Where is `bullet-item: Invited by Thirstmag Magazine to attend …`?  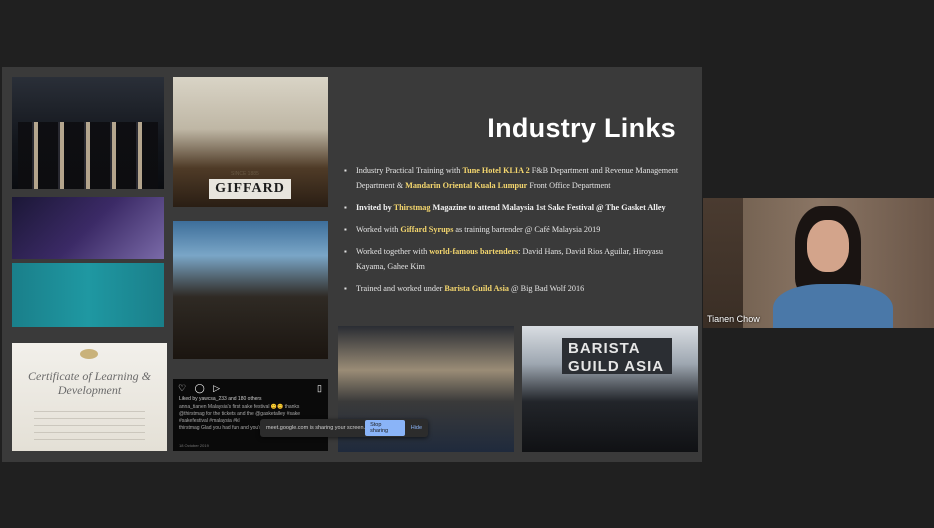 bullet-item: Invited by Thirstmag Magazine to attend … is located at coordinates (512, 207).